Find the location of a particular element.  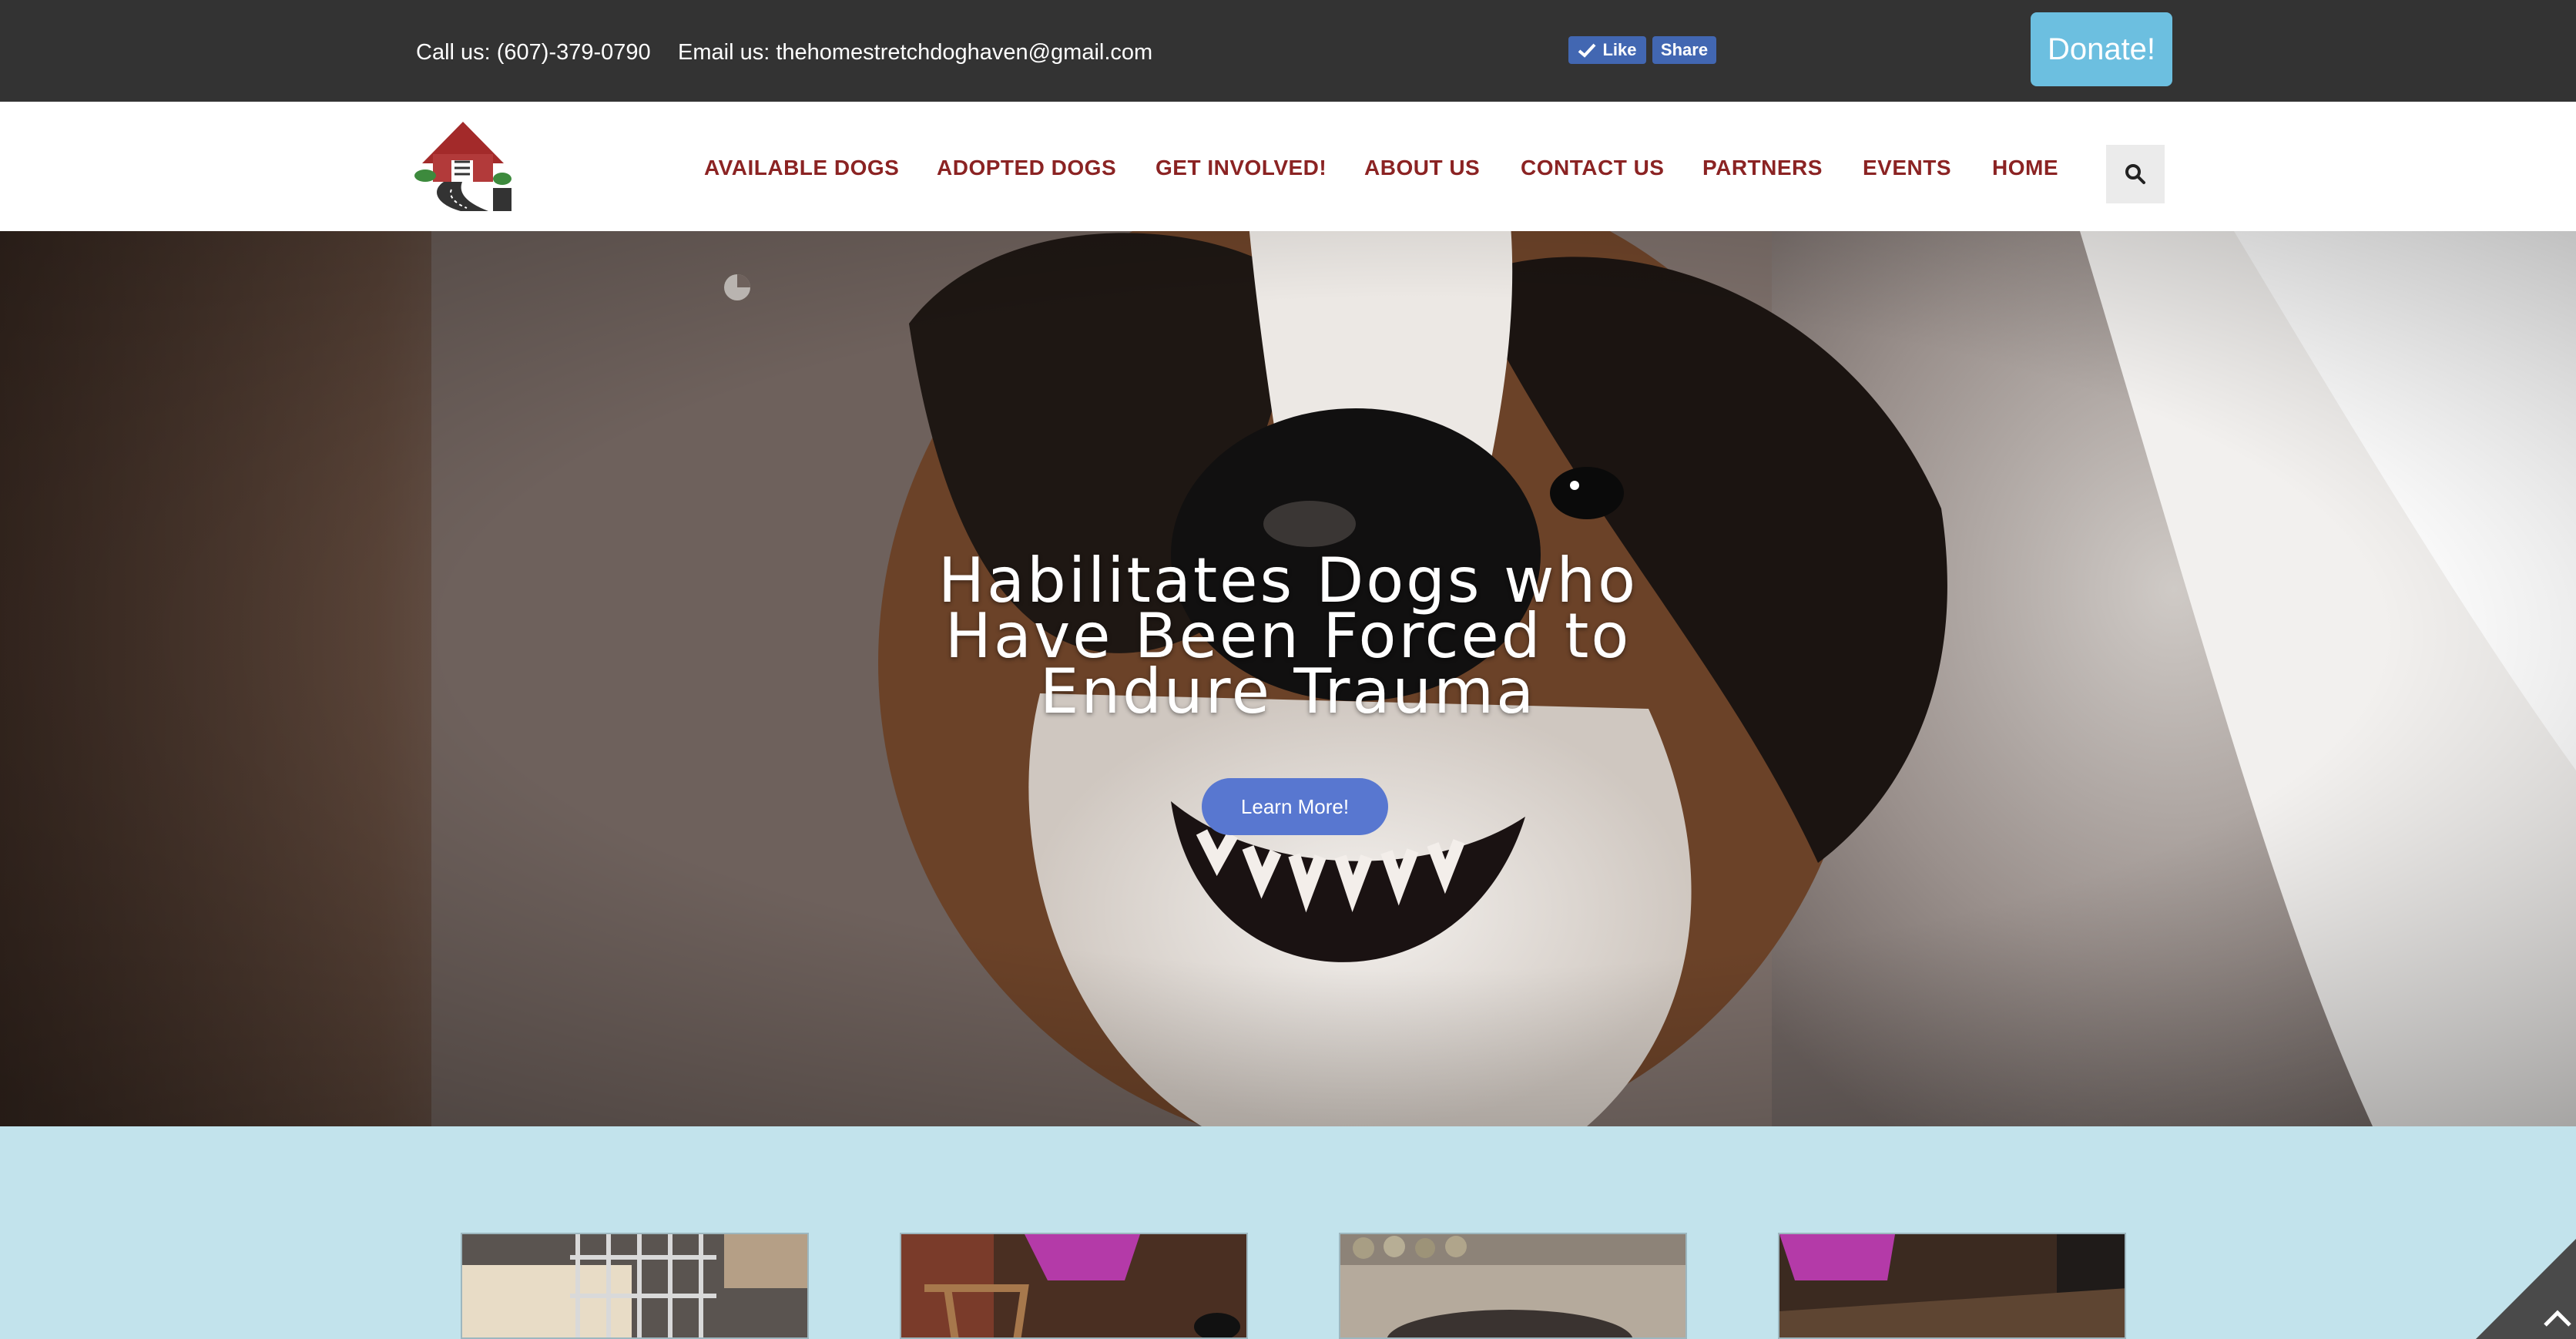

nav-home: HOME is located at coordinates (2025, 168).